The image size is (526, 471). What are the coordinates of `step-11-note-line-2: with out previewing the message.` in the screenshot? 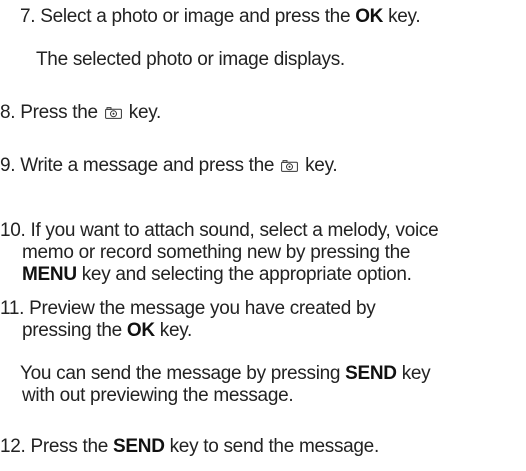 It's located at (158, 395).